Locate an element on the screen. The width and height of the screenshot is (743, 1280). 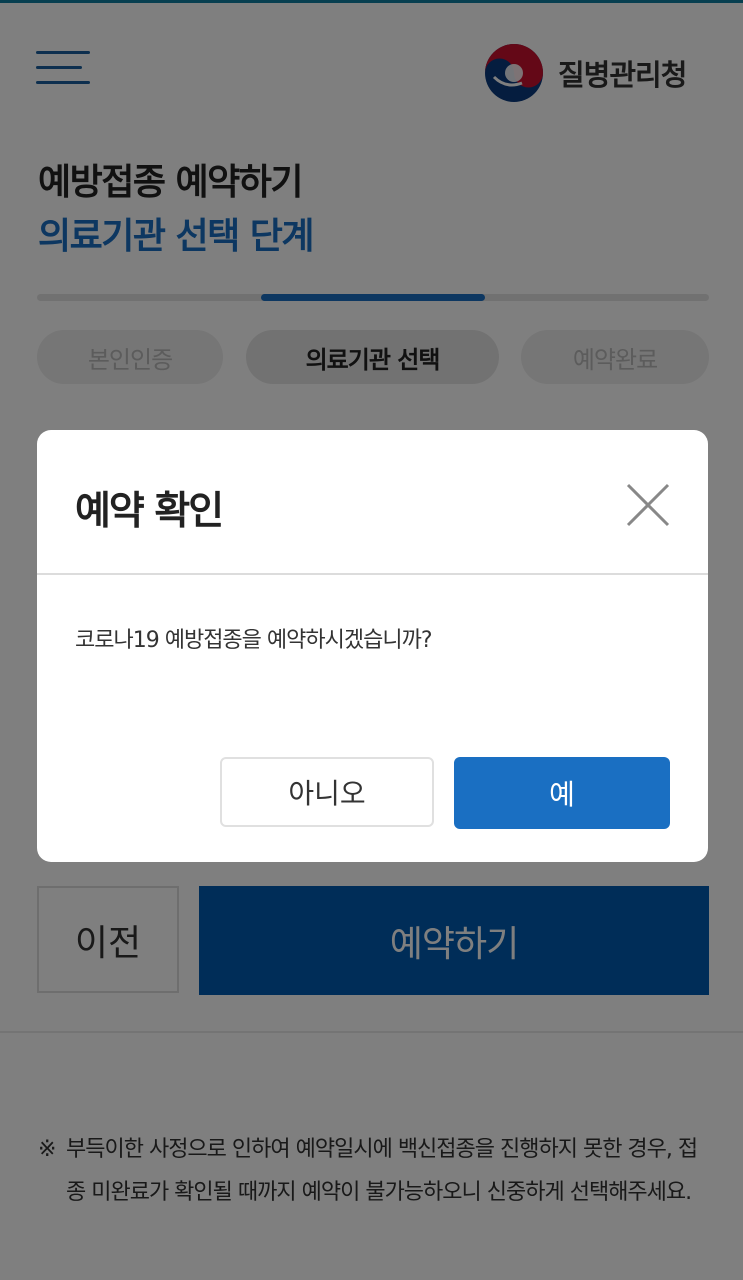
yes-button: 예 is located at coordinates (562, 793).